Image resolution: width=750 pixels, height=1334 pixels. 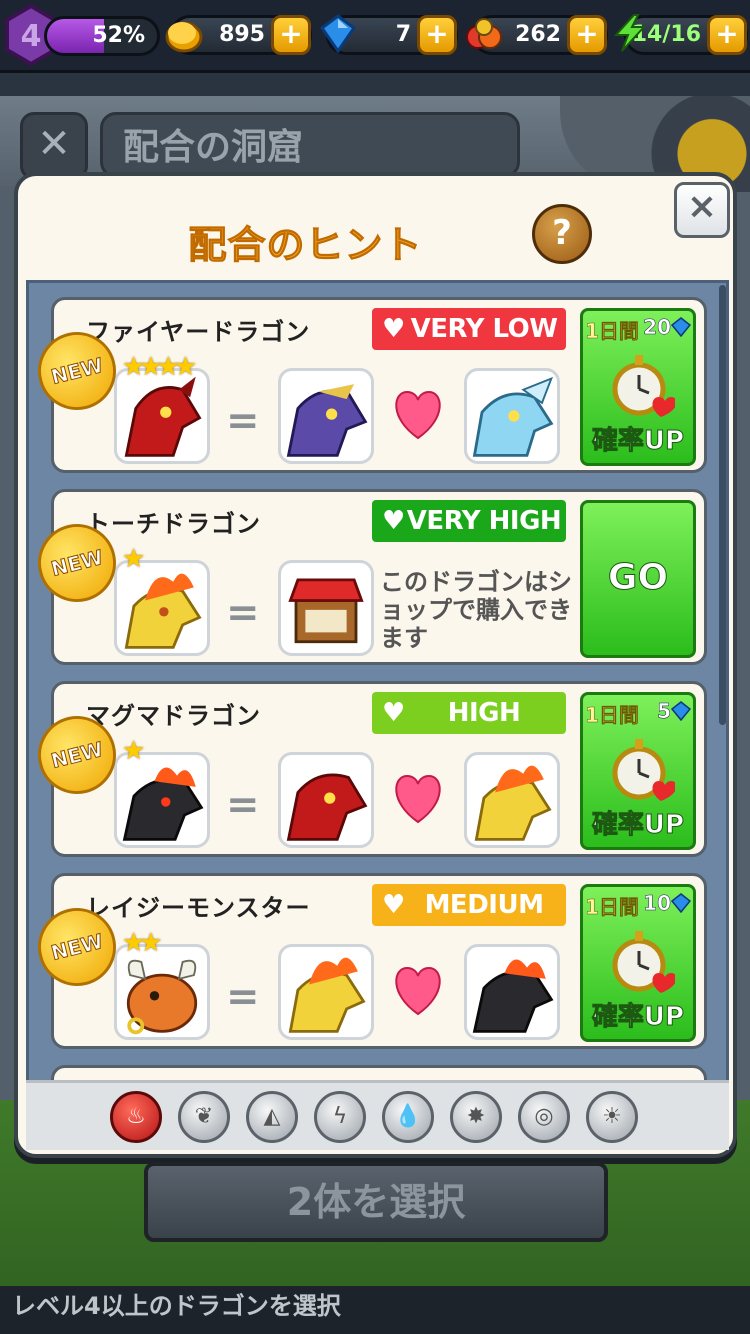 I want to click on energy-add-button: +, so click(x=727, y=35).